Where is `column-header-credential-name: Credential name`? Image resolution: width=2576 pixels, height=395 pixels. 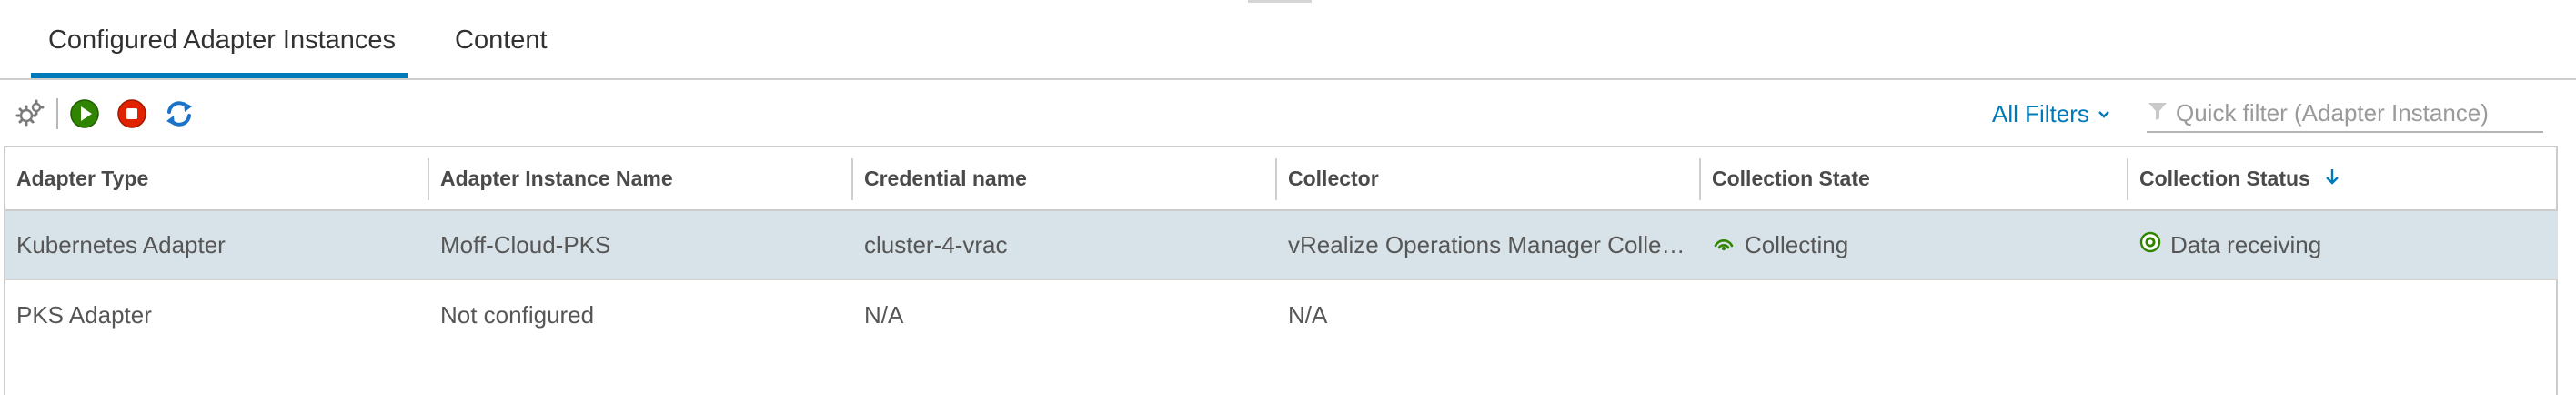 column-header-credential-name: Credential name is located at coordinates (1065, 178).